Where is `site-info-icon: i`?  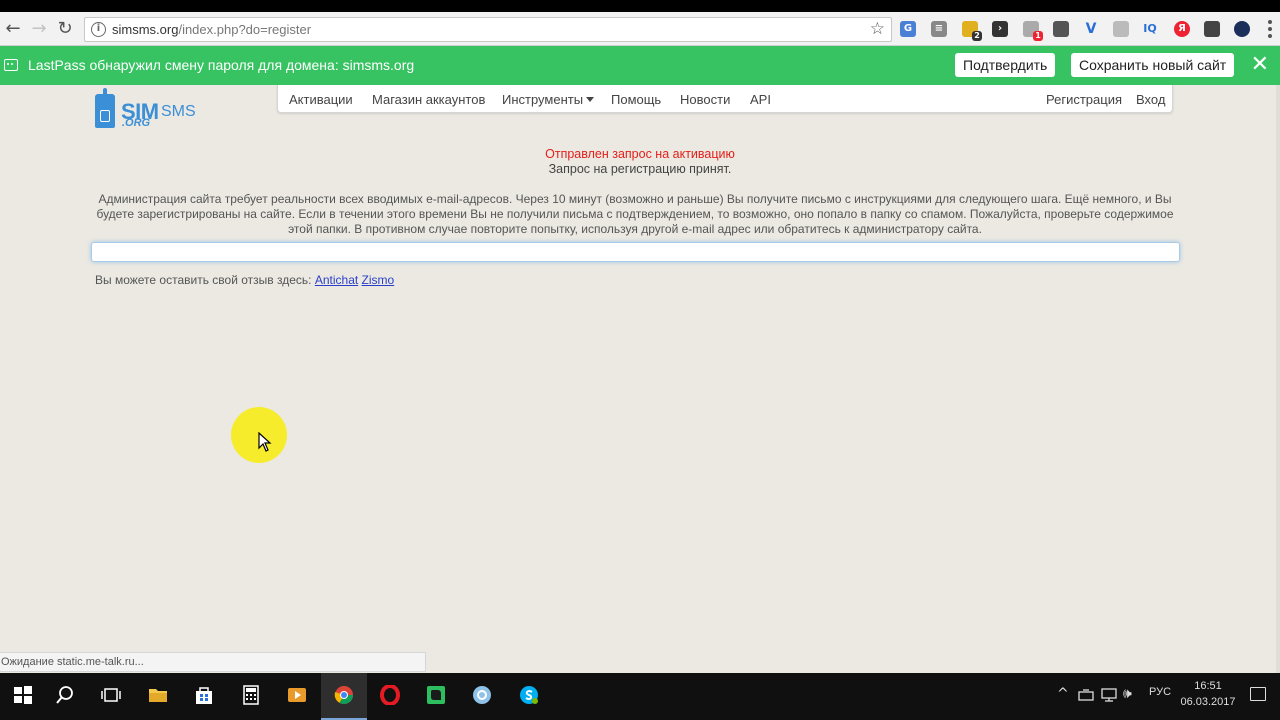 site-info-icon: i is located at coordinates (98, 29).